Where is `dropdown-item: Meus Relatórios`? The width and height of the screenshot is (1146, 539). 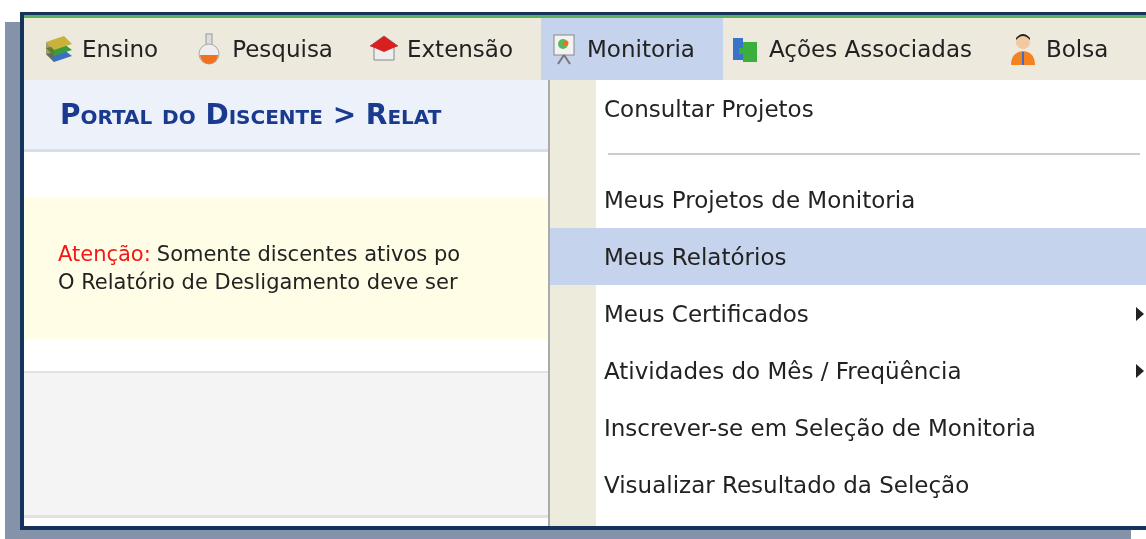
dropdown-item: Meus Relatórios is located at coordinates (848, 256).